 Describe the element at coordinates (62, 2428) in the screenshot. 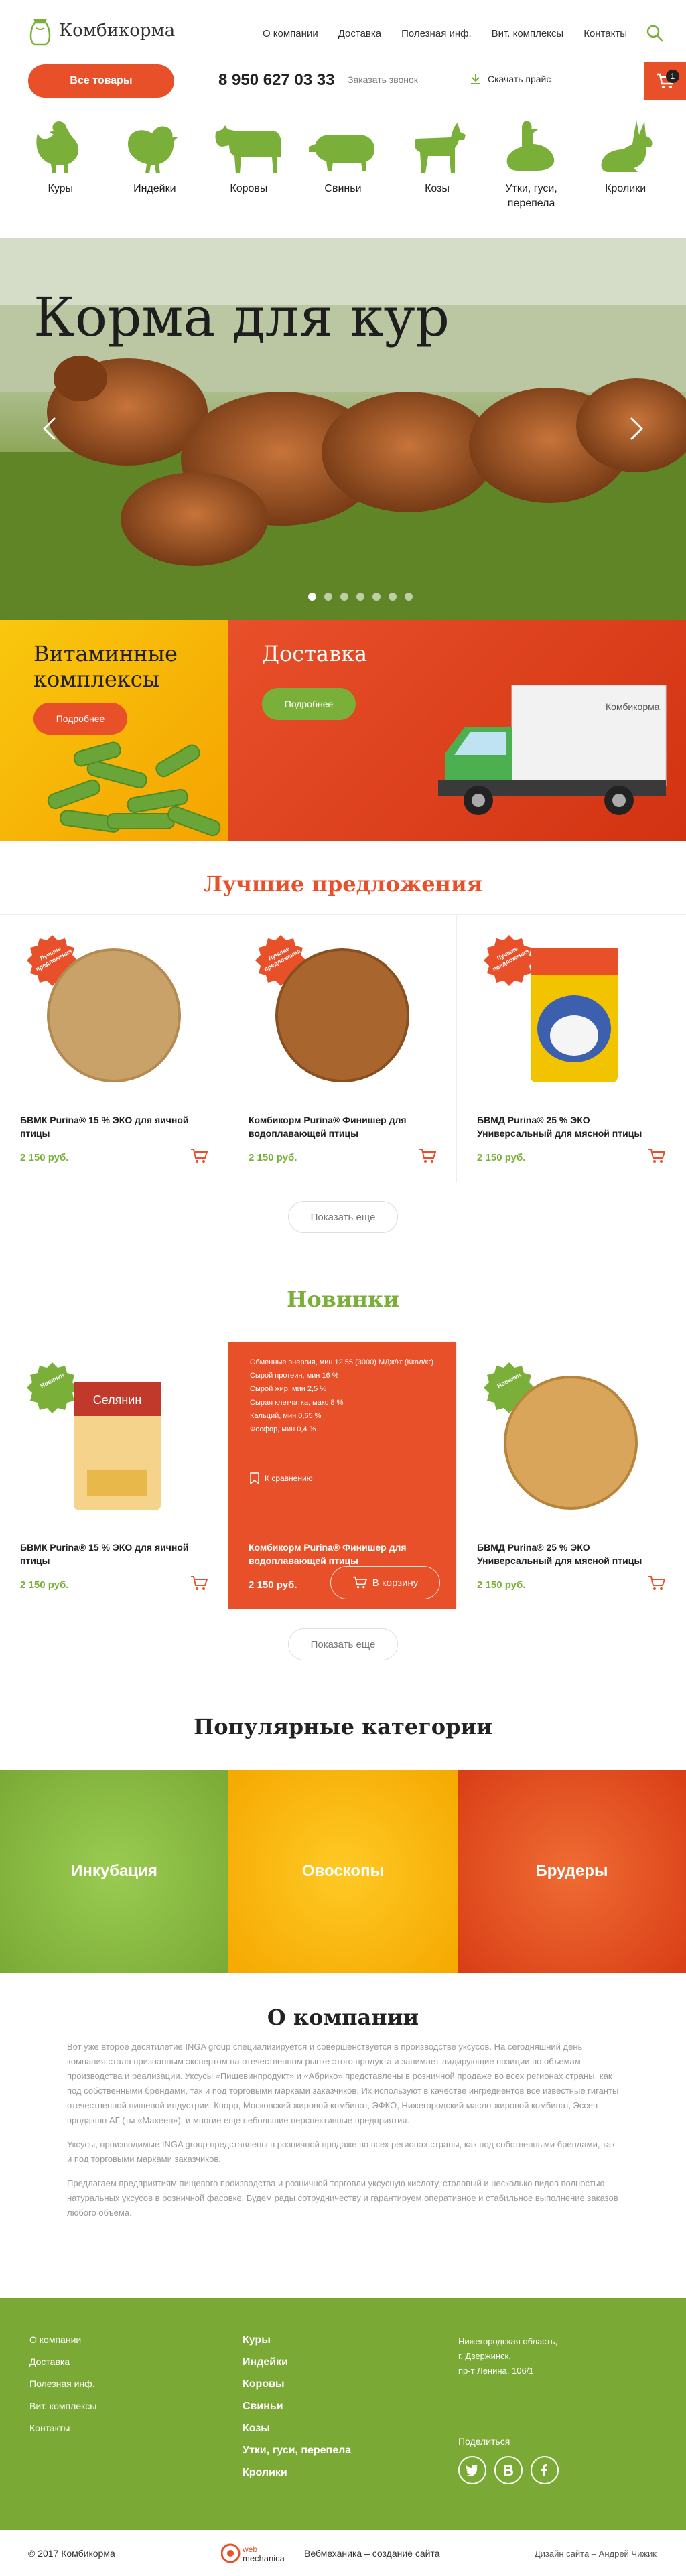

I see `footer-link-contacts: Контакты` at that location.